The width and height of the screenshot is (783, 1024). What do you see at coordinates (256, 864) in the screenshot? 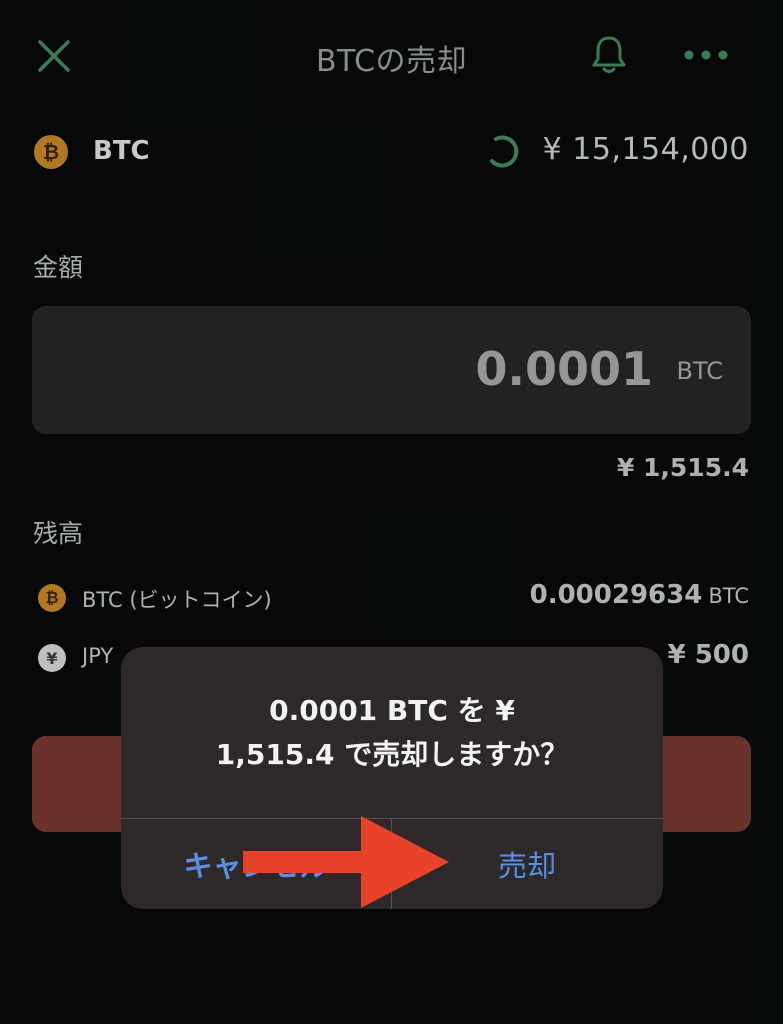
I see `cancel-button: キャンセル` at bounding box center [256, 864].